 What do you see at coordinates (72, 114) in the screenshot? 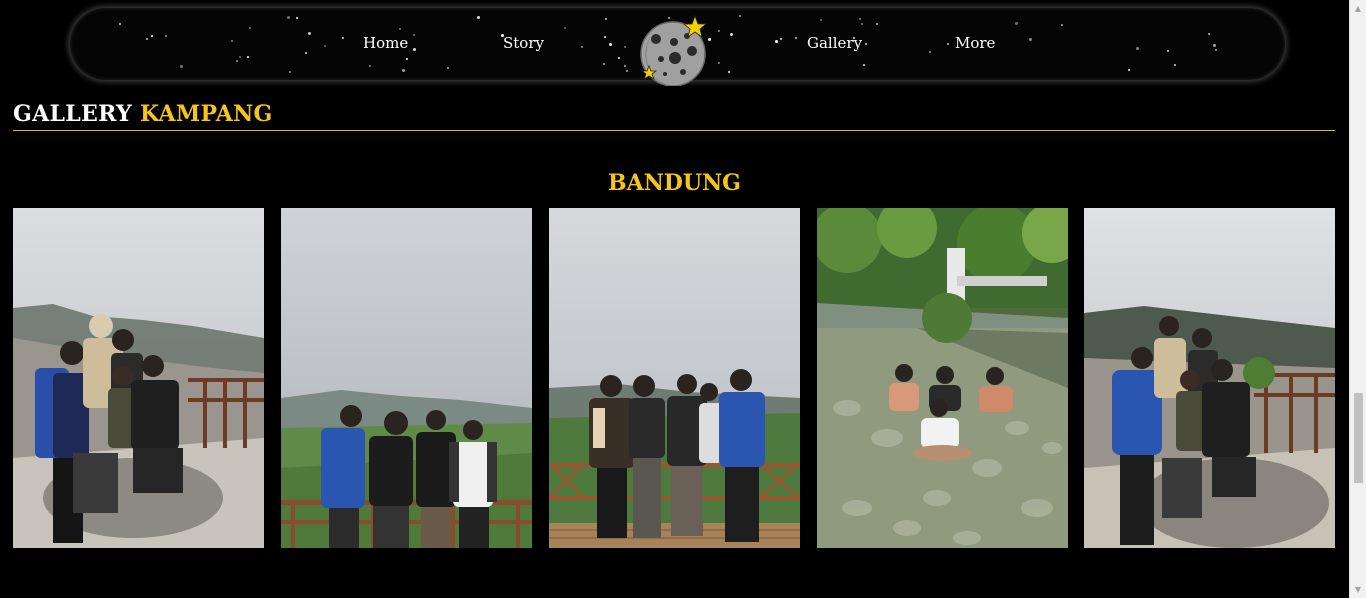
I see `page-title-main: GALLERY` at bounding box center [72, 114].